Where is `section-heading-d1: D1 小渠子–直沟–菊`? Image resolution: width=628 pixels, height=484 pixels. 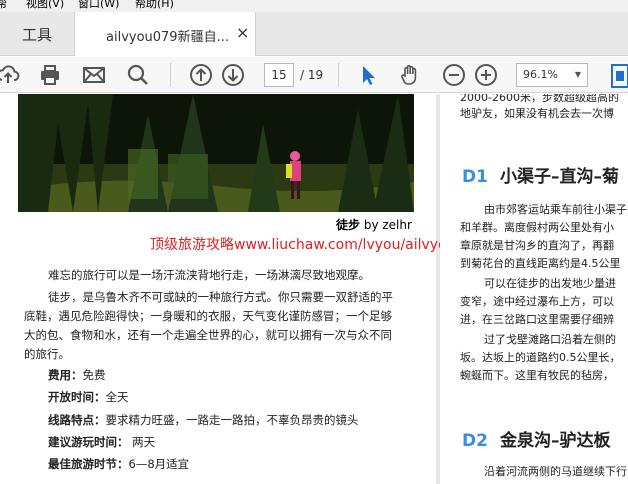 section-heading-d1: D1 小渠子–直沟–菊 is located at coordinates (540, 174).